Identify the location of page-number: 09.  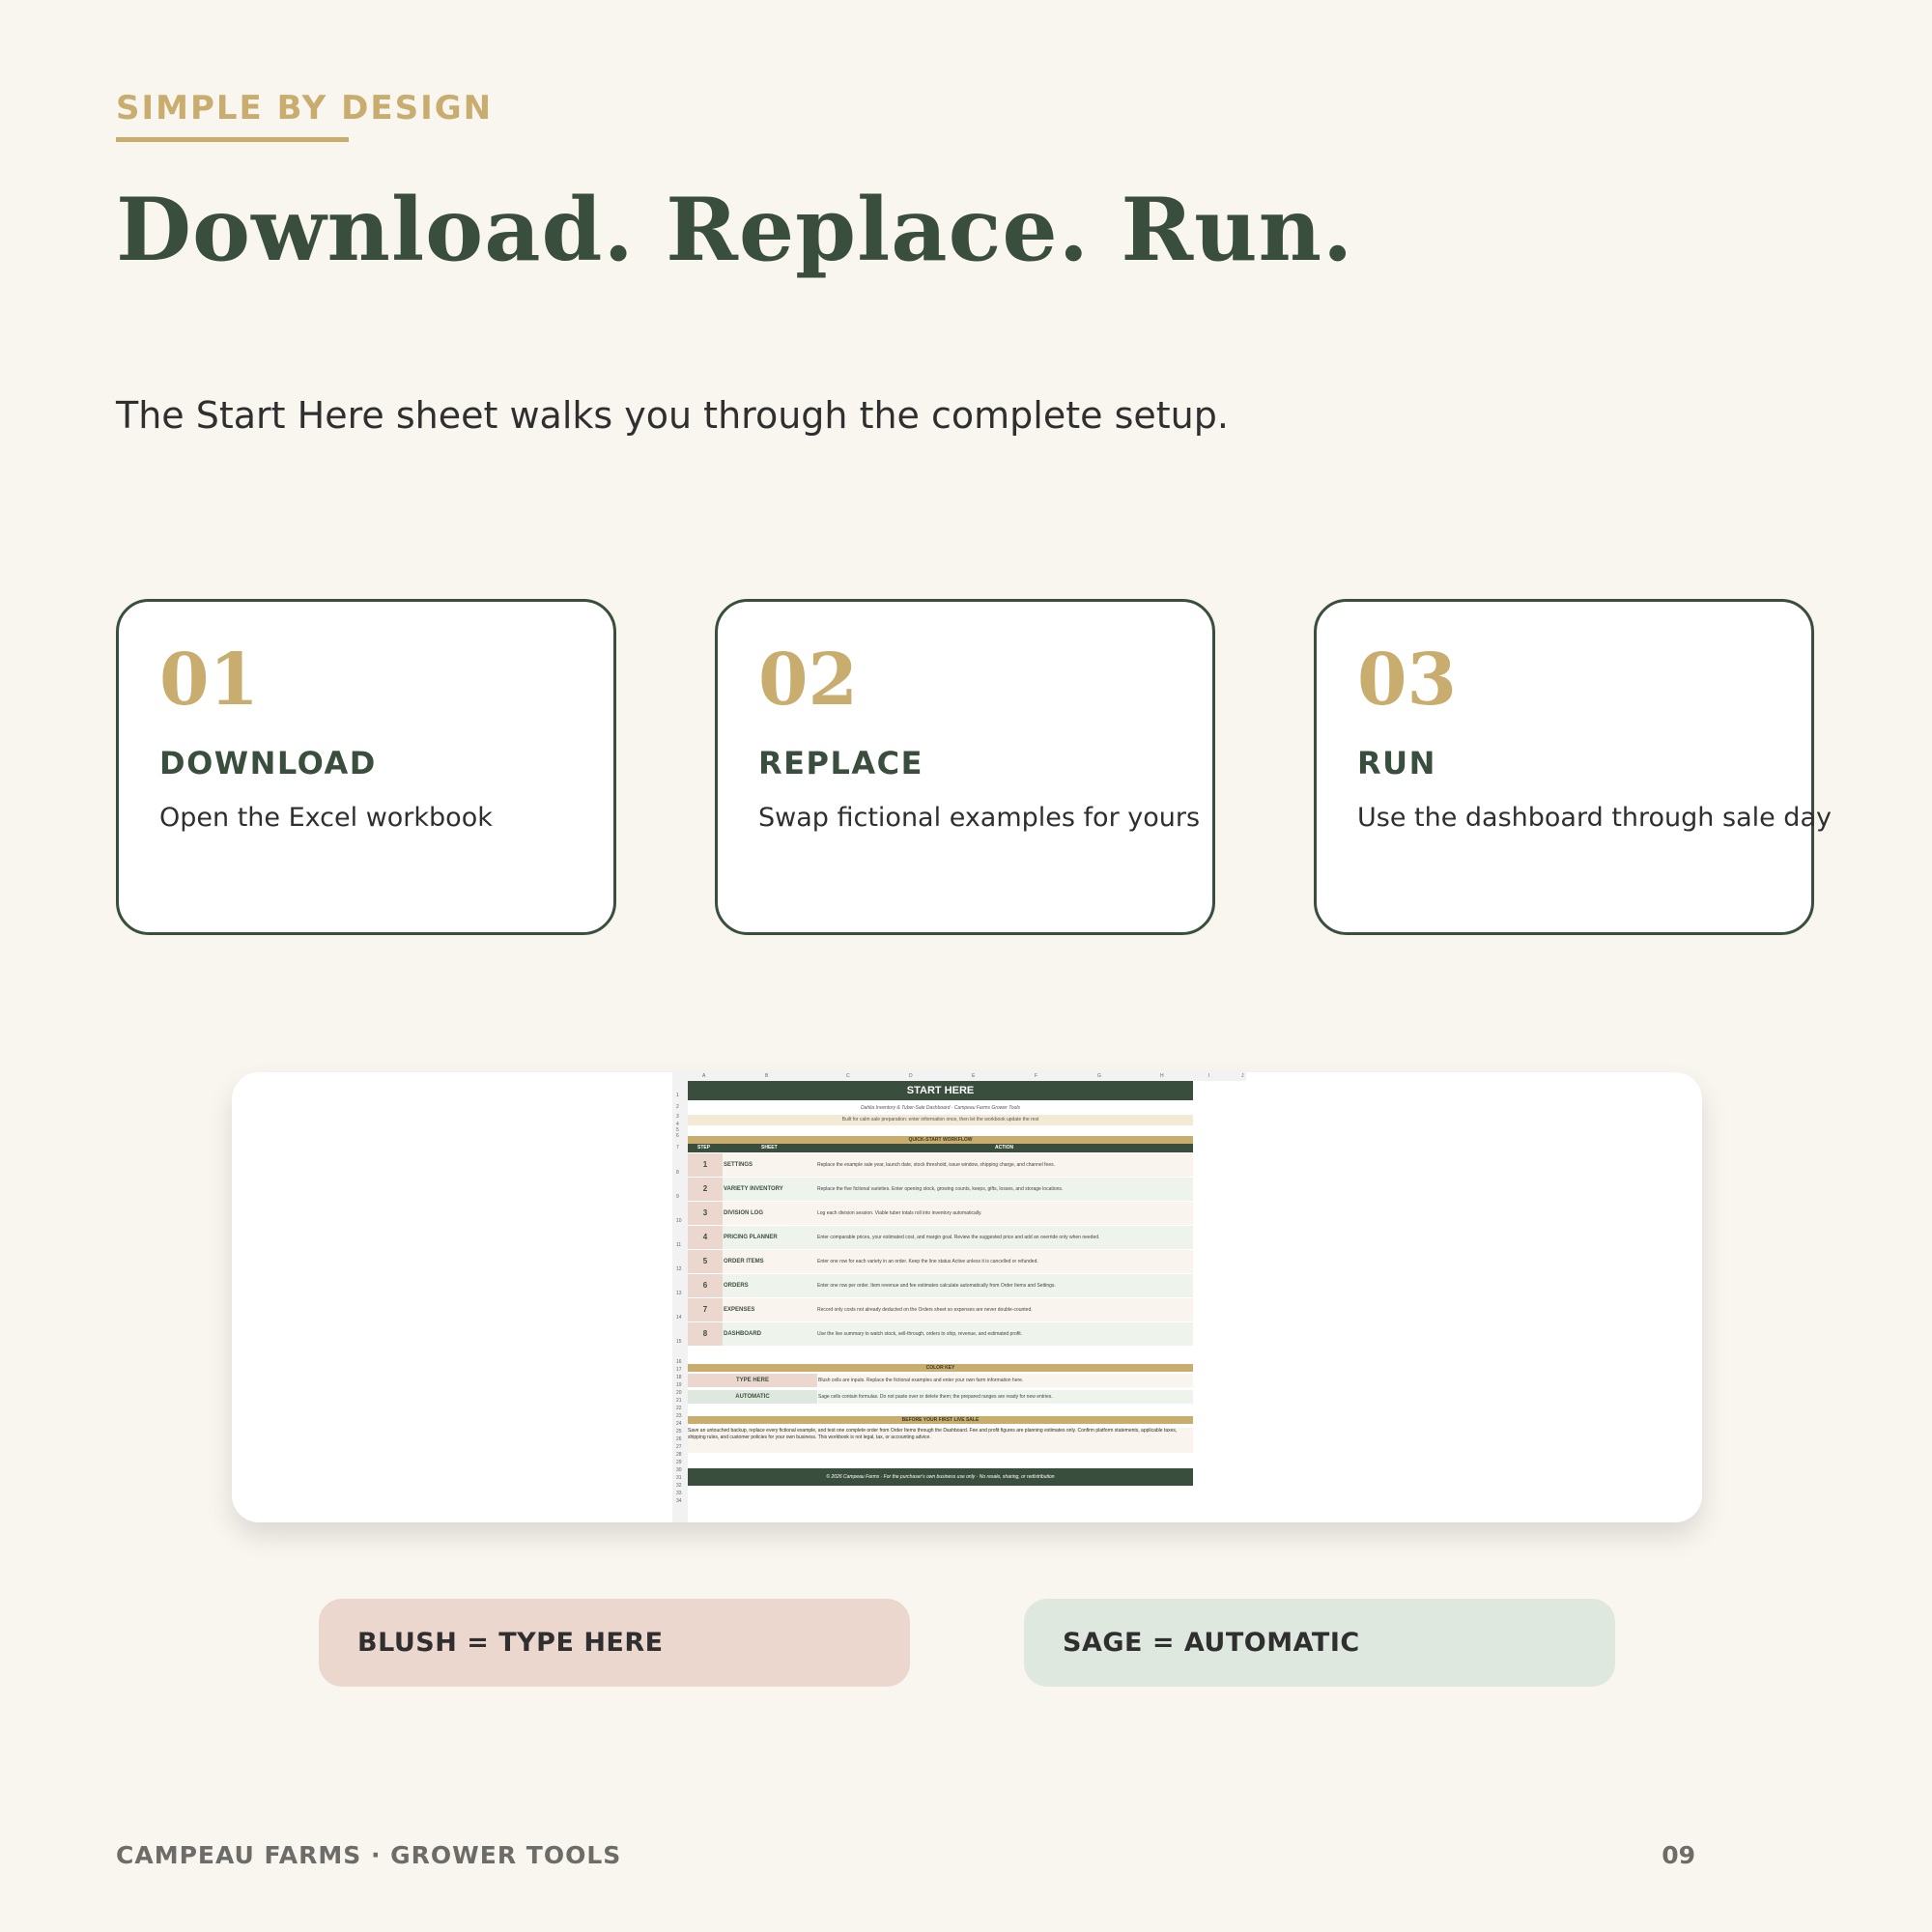
(1678, 1855).